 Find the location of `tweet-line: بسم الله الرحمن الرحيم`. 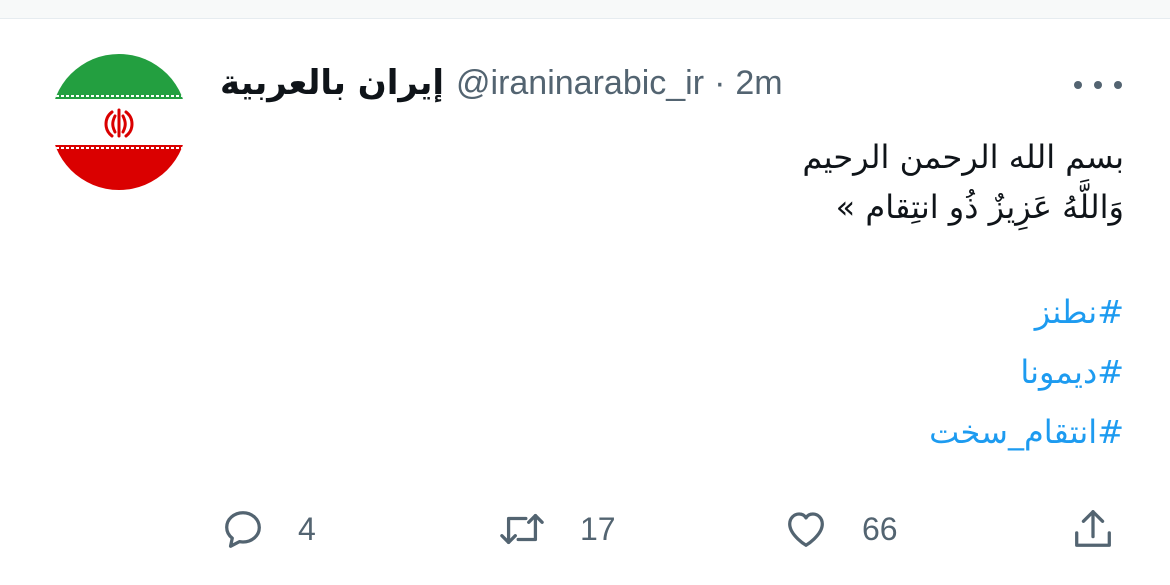

tweet-line: بسم الله الرحمن الرحيم is located at coordinates (963, 157).